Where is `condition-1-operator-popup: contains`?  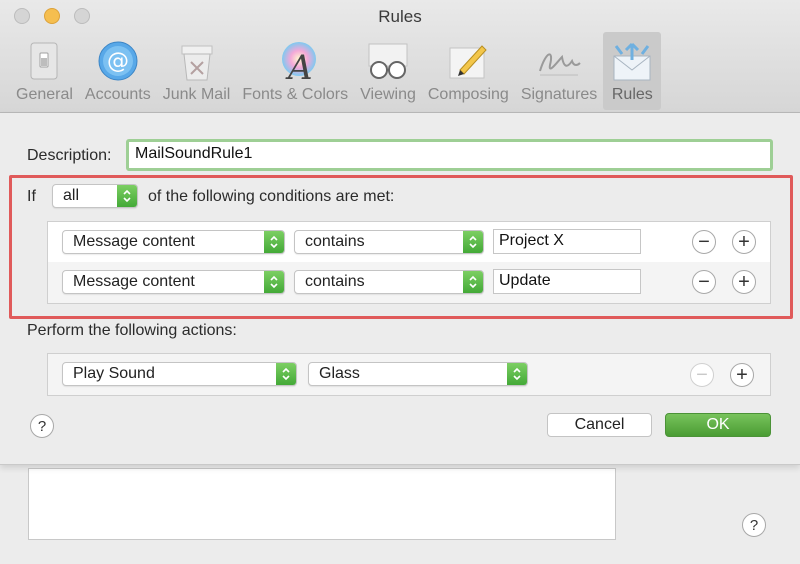
condition-1-operator-popup: contains is located at coordinates (389, 242).